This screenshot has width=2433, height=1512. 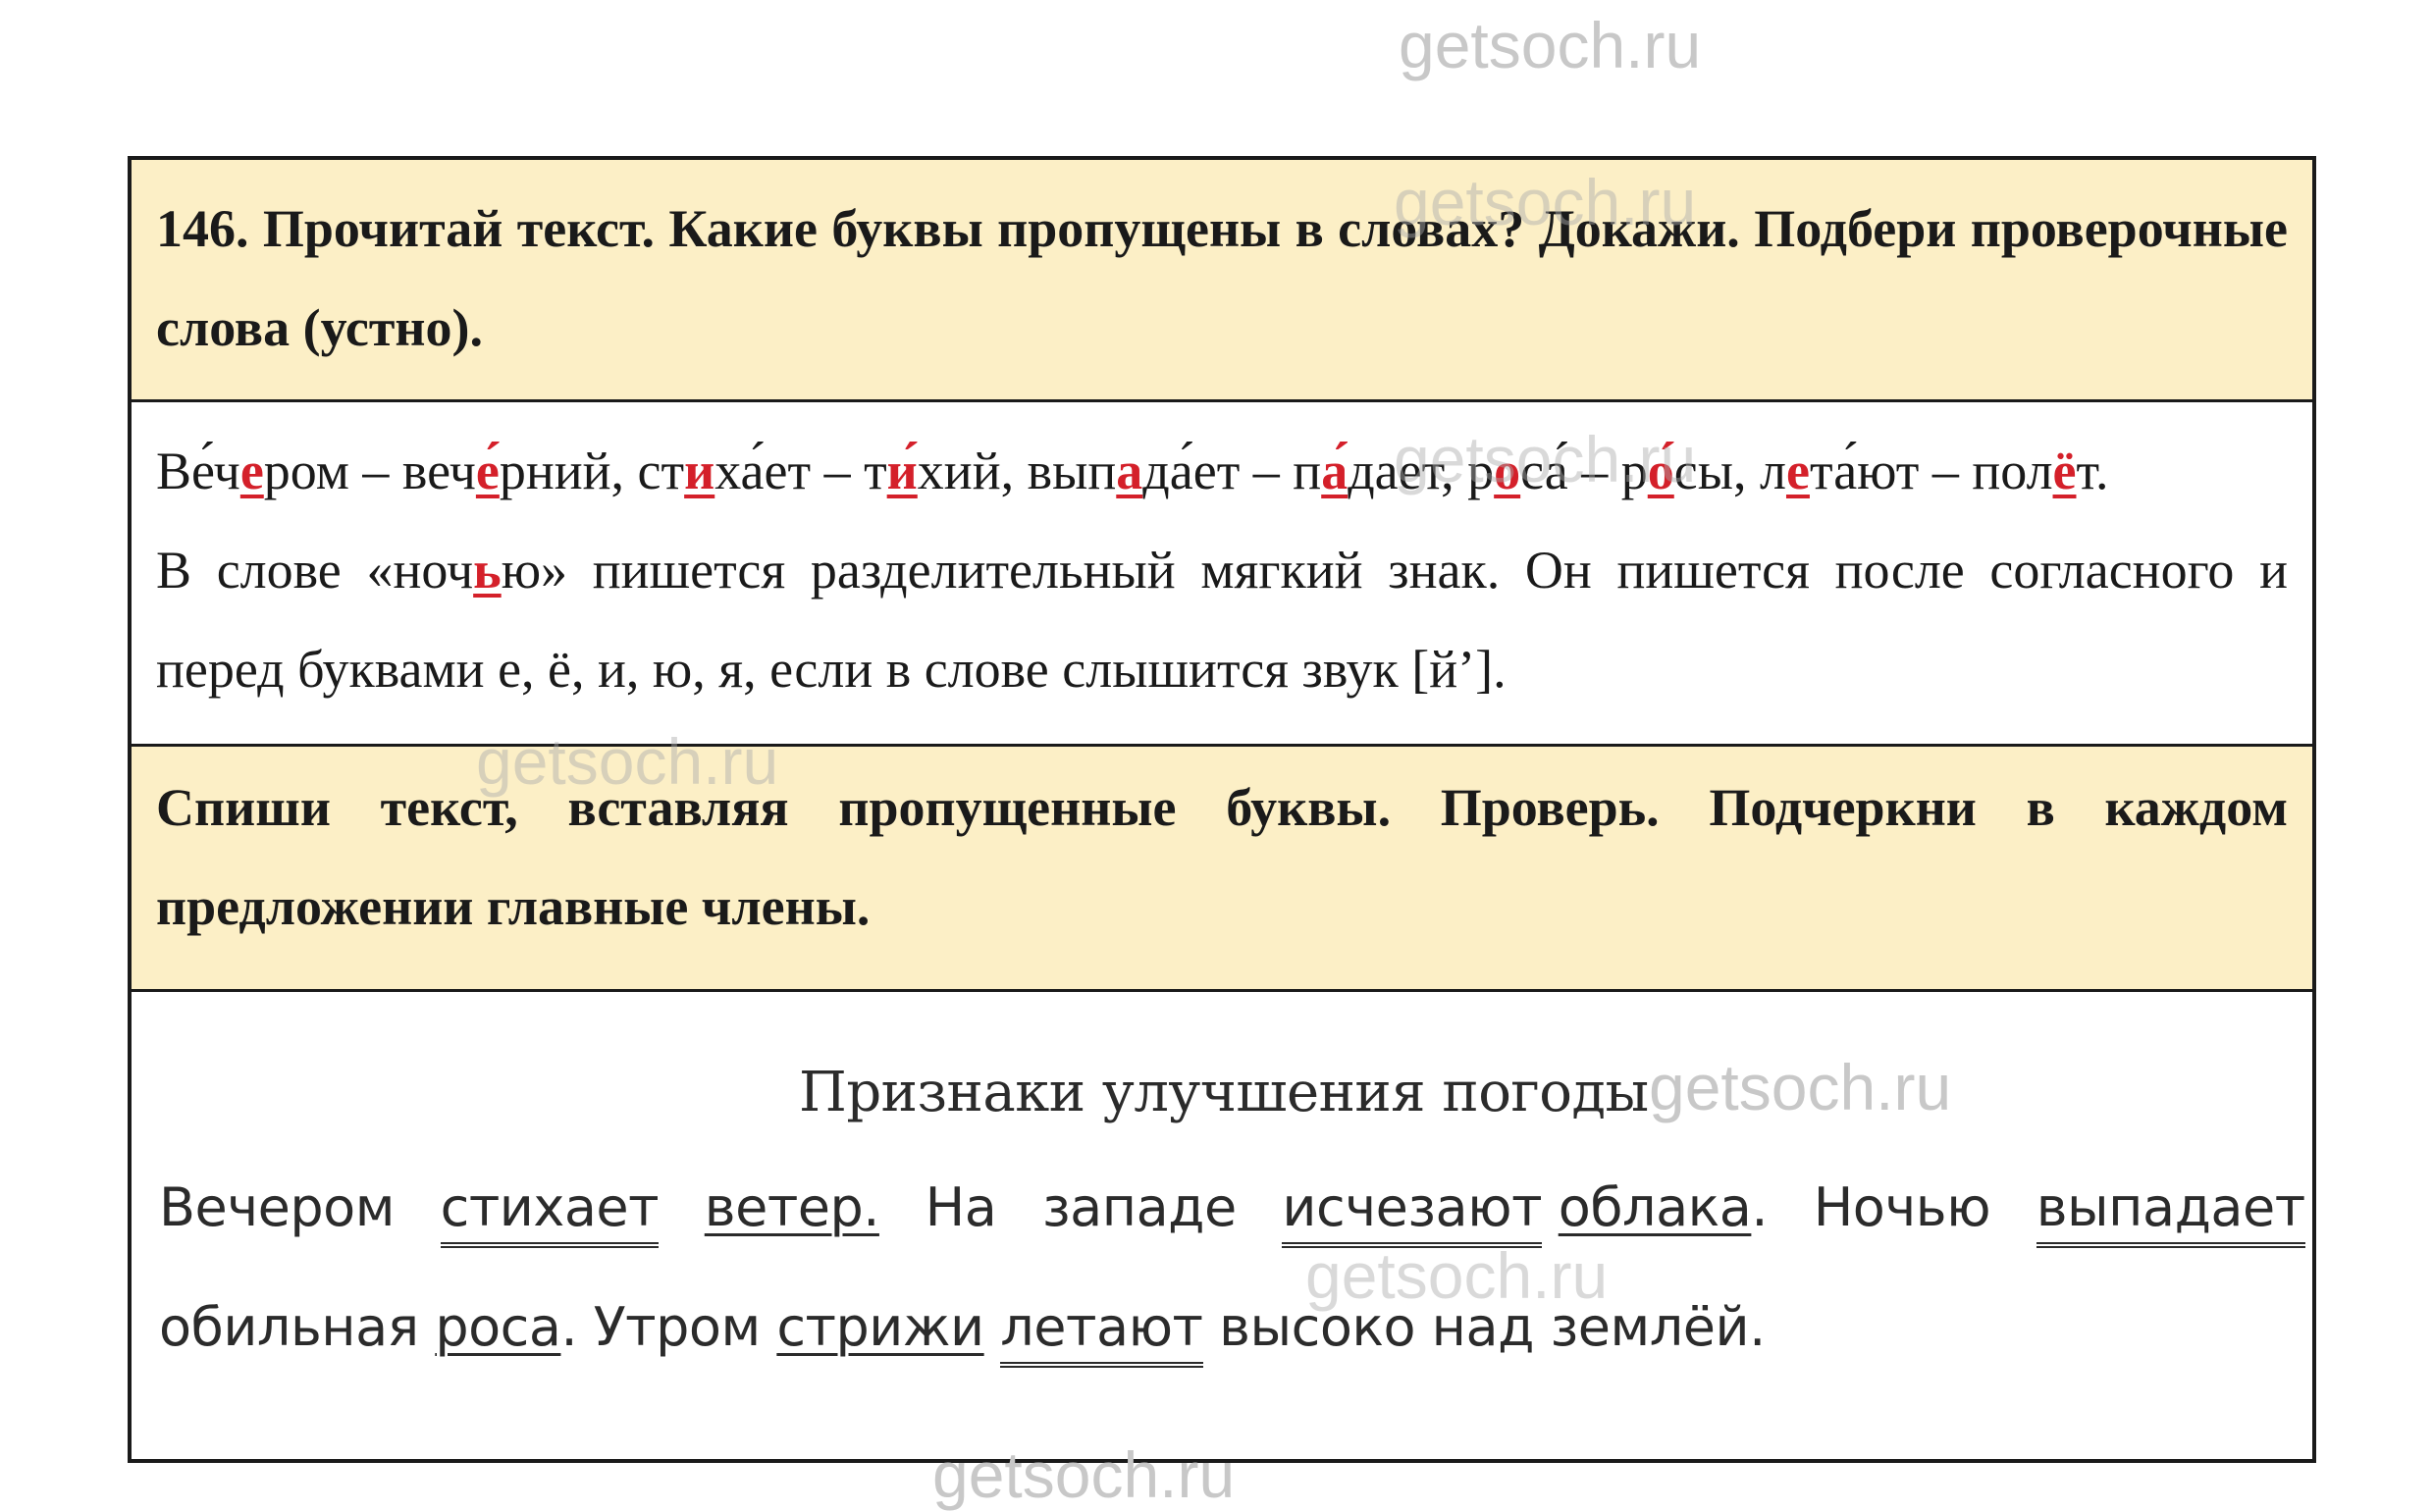 What do you see at coordinates (902, 471) in the screenshot?
I see `missing-letter: и́` at bounding box center [902, 471].